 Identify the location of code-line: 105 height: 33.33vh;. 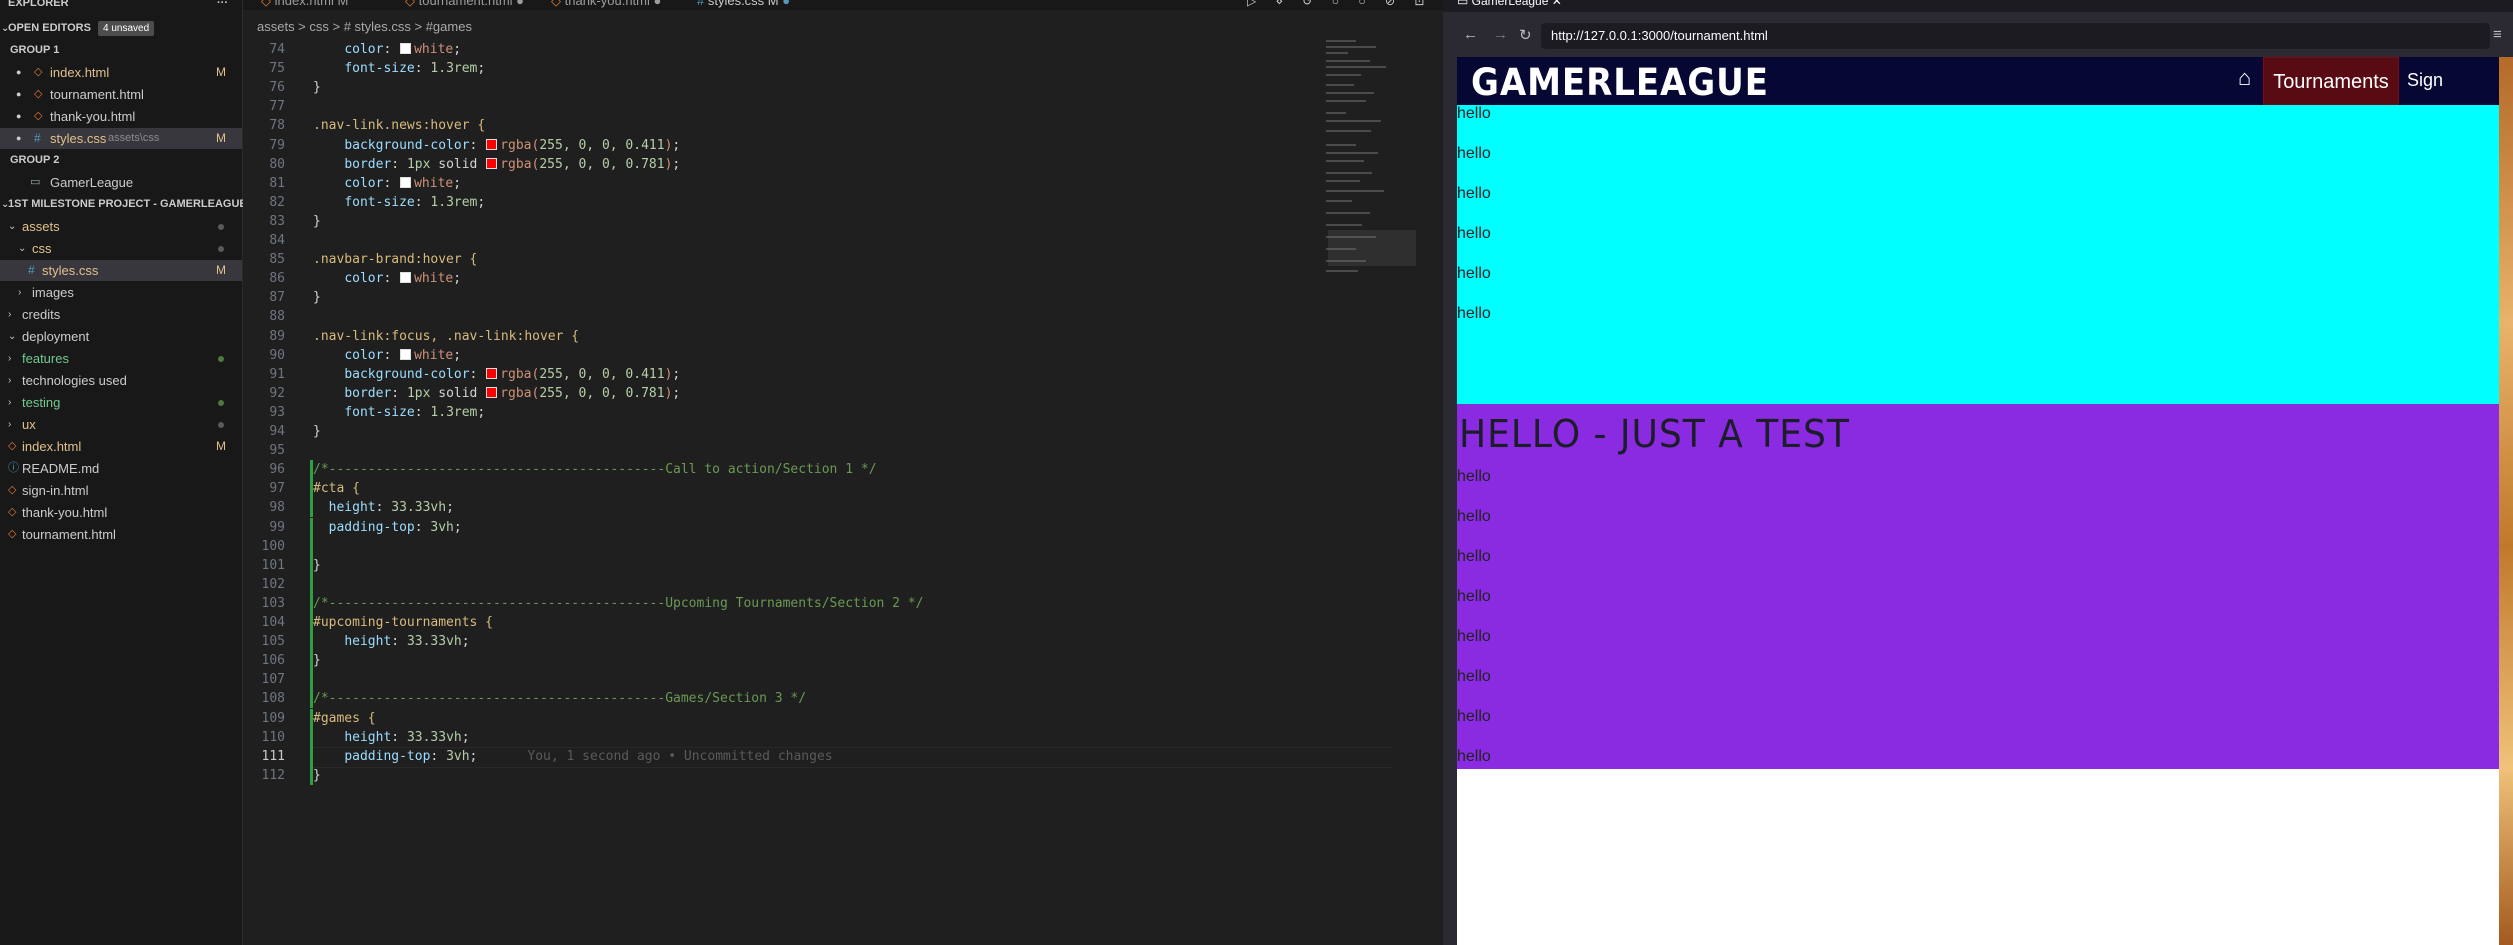
(793, 642).